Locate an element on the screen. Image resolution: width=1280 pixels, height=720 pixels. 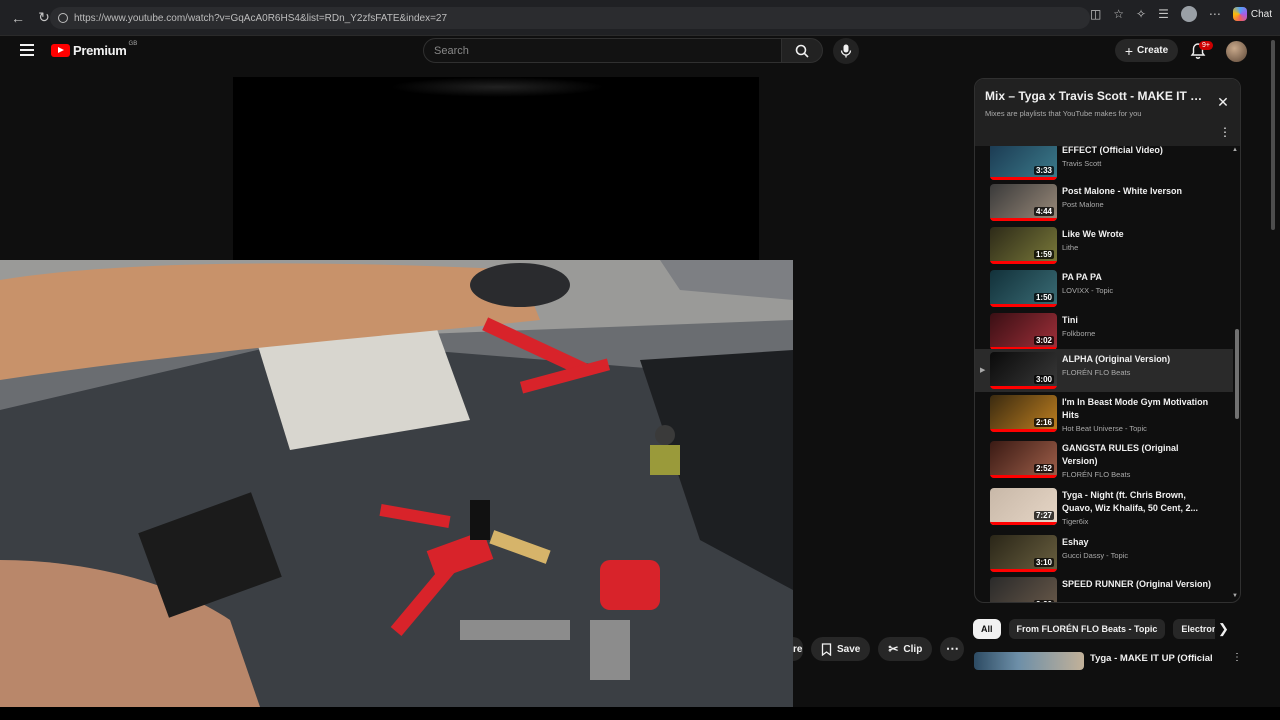
video-thumbnail: 2:52 is located at coordinates (1023, 459).